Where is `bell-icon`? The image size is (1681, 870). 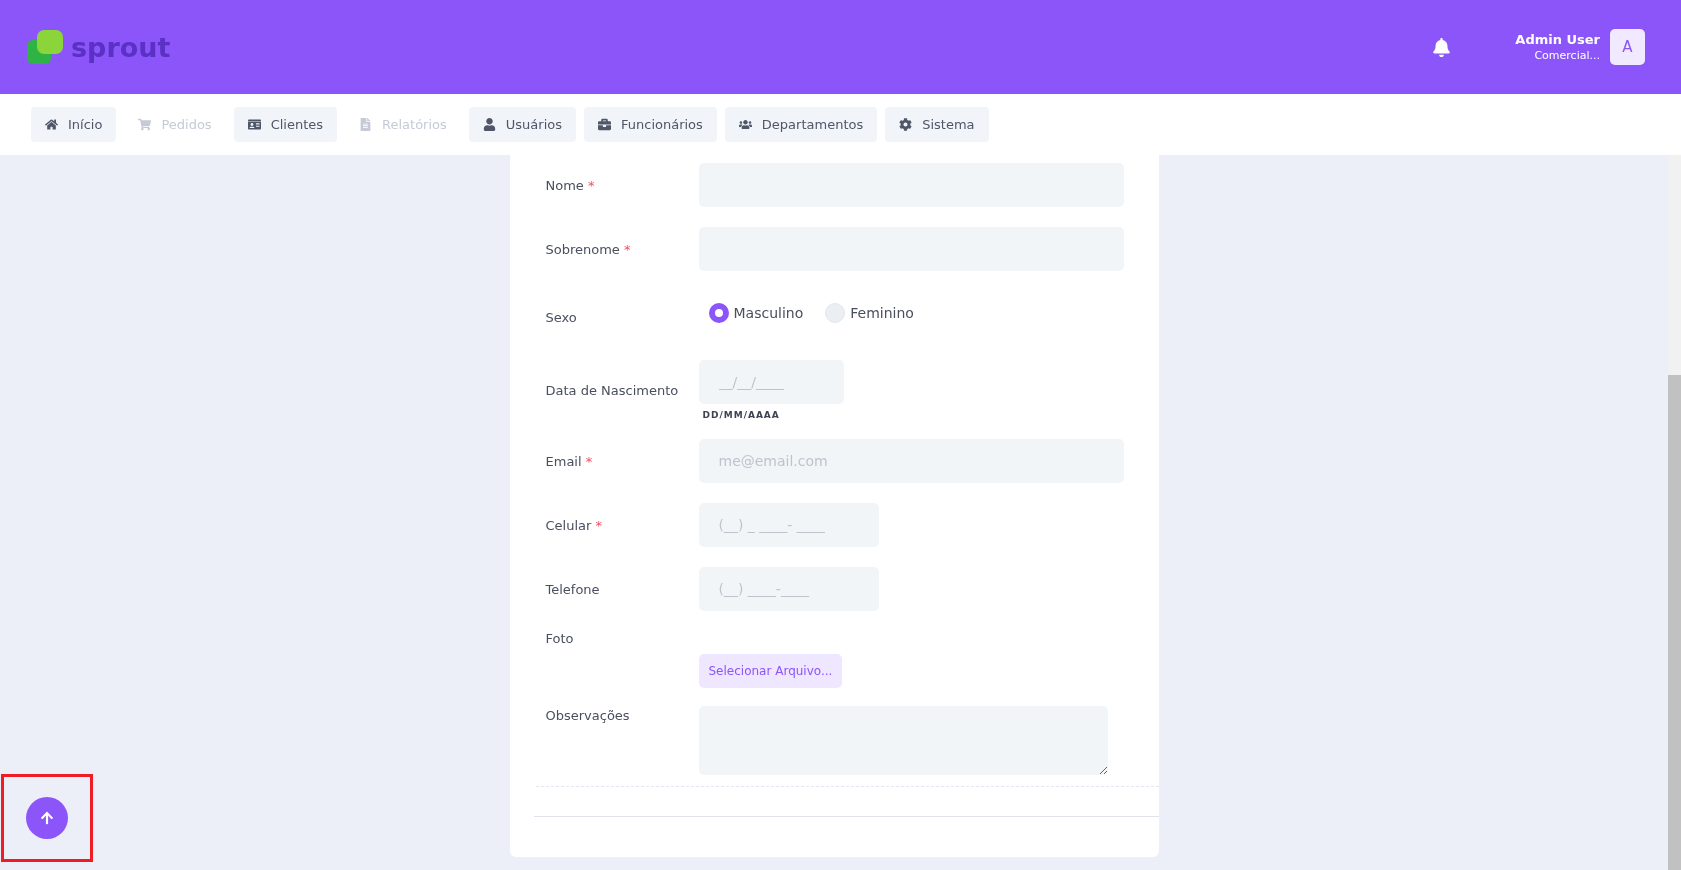
bell-icon is located at coordinates (1442, 47).